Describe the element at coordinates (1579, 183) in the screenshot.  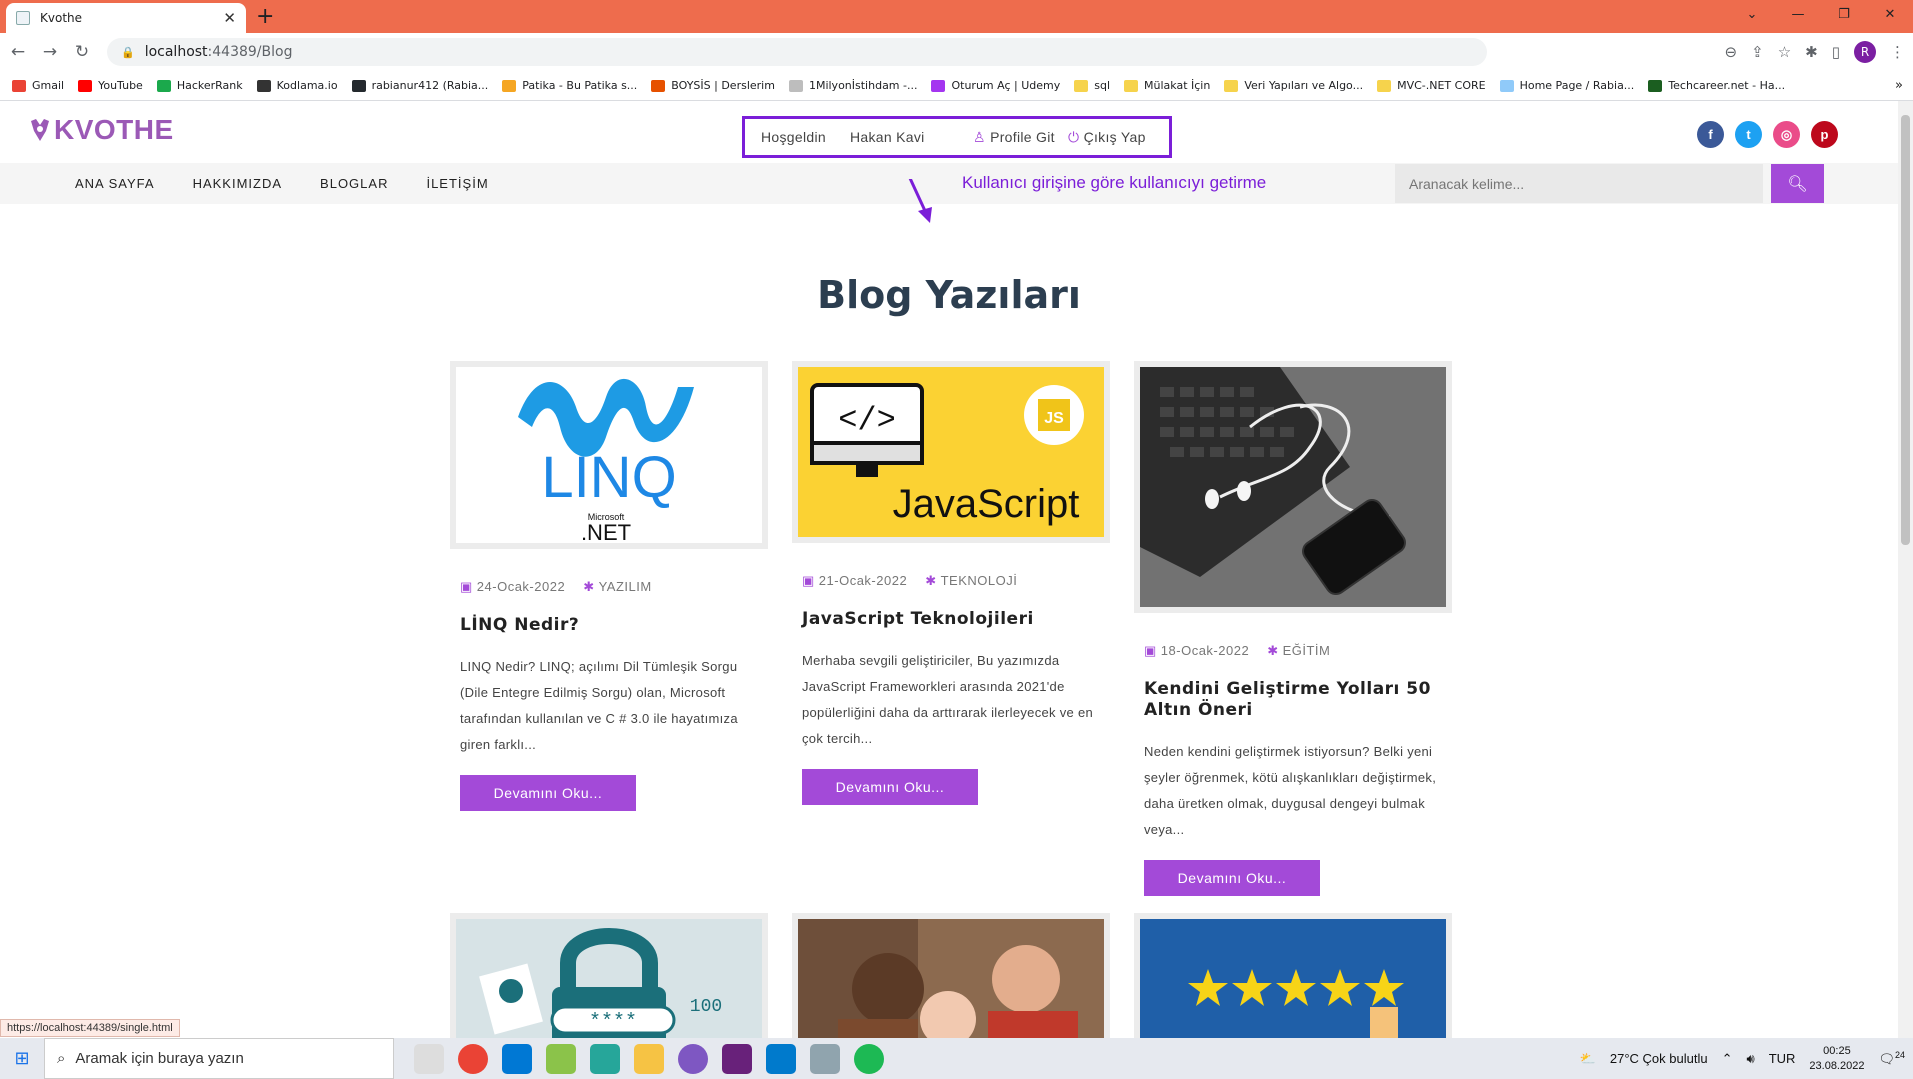
I see `search-input` at that location.